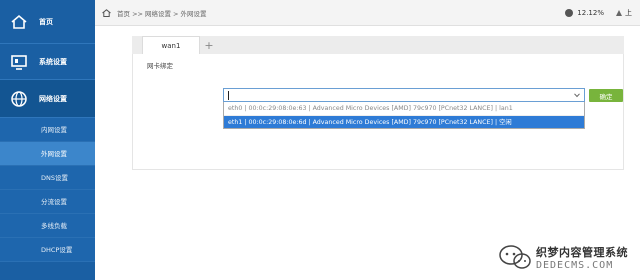 The width and height of the screenshot is (640, 280). I want to click on text-cursor, so click(228, 95).